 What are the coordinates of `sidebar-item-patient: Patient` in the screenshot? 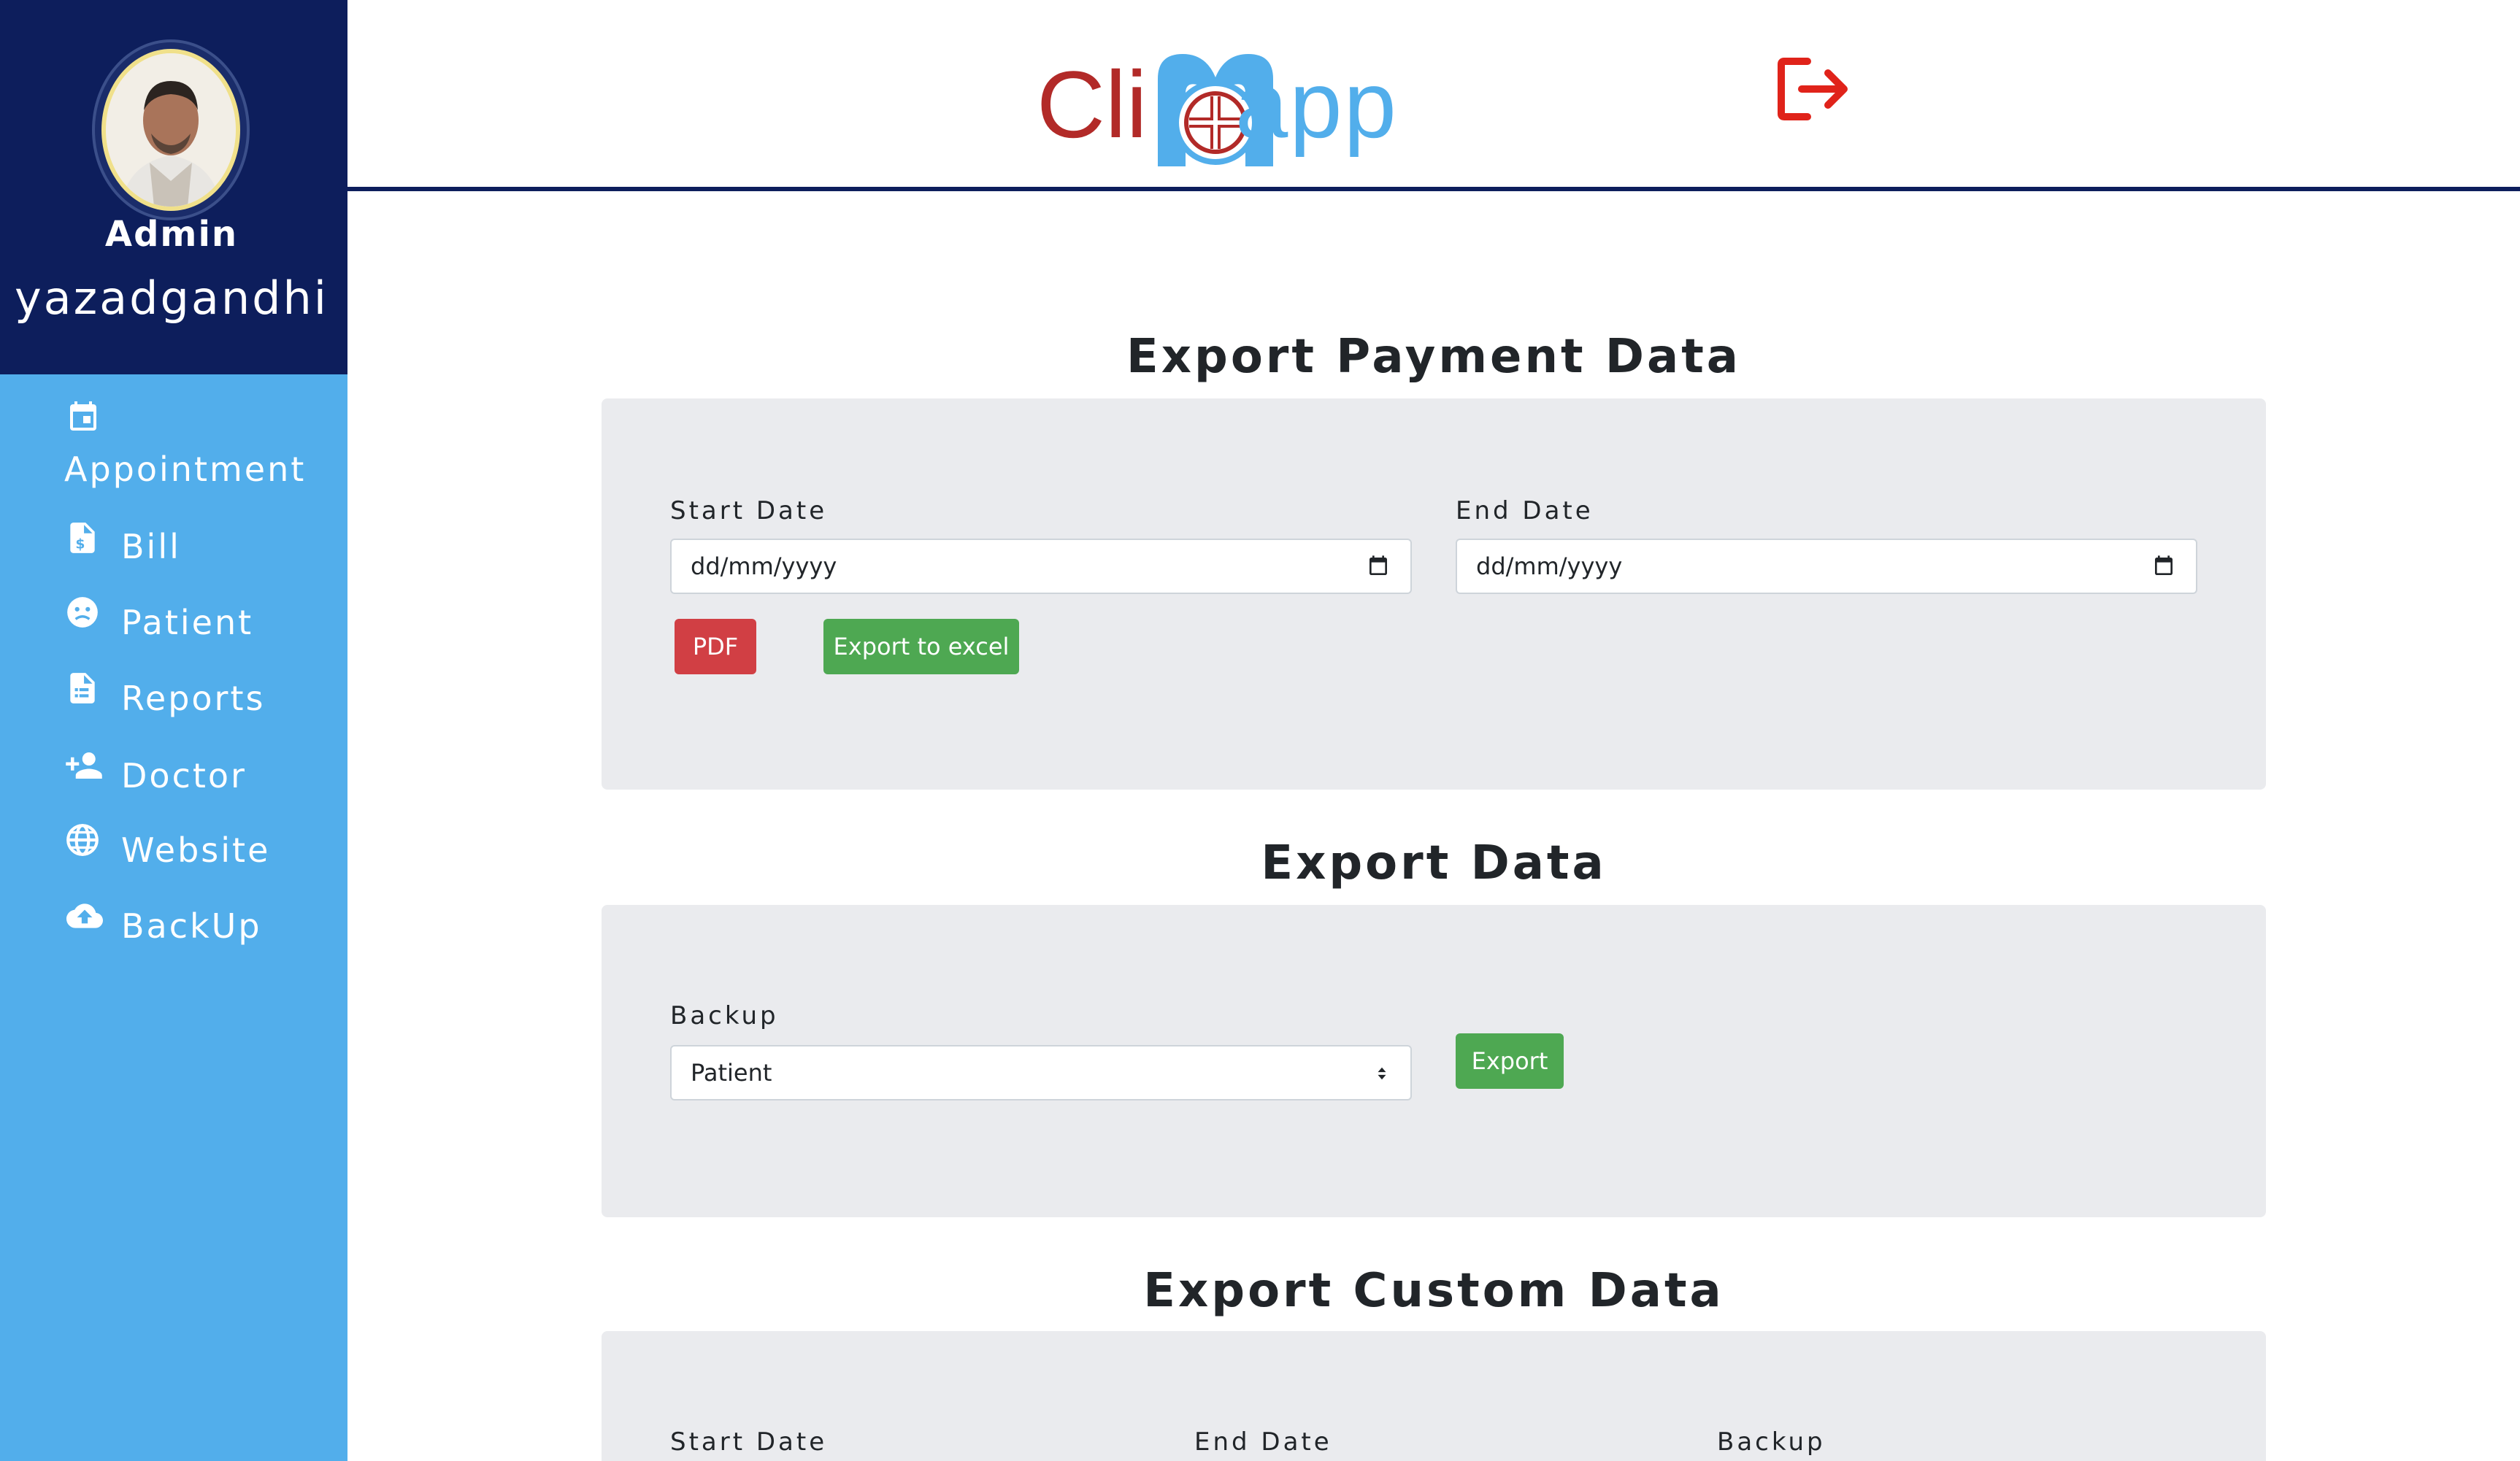 It's located at (188, 619).